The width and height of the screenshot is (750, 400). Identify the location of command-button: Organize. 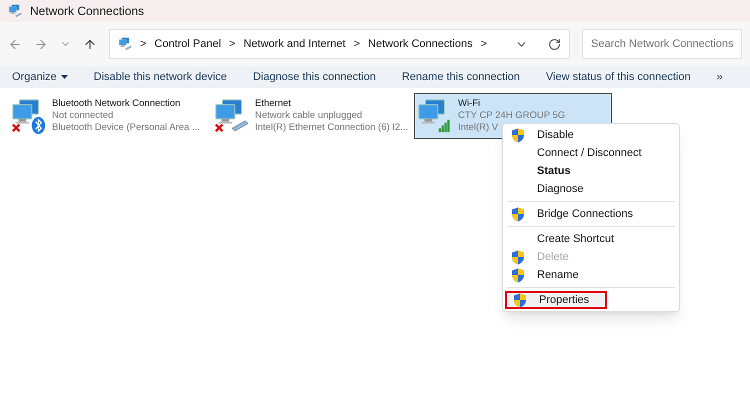
(40, 77).